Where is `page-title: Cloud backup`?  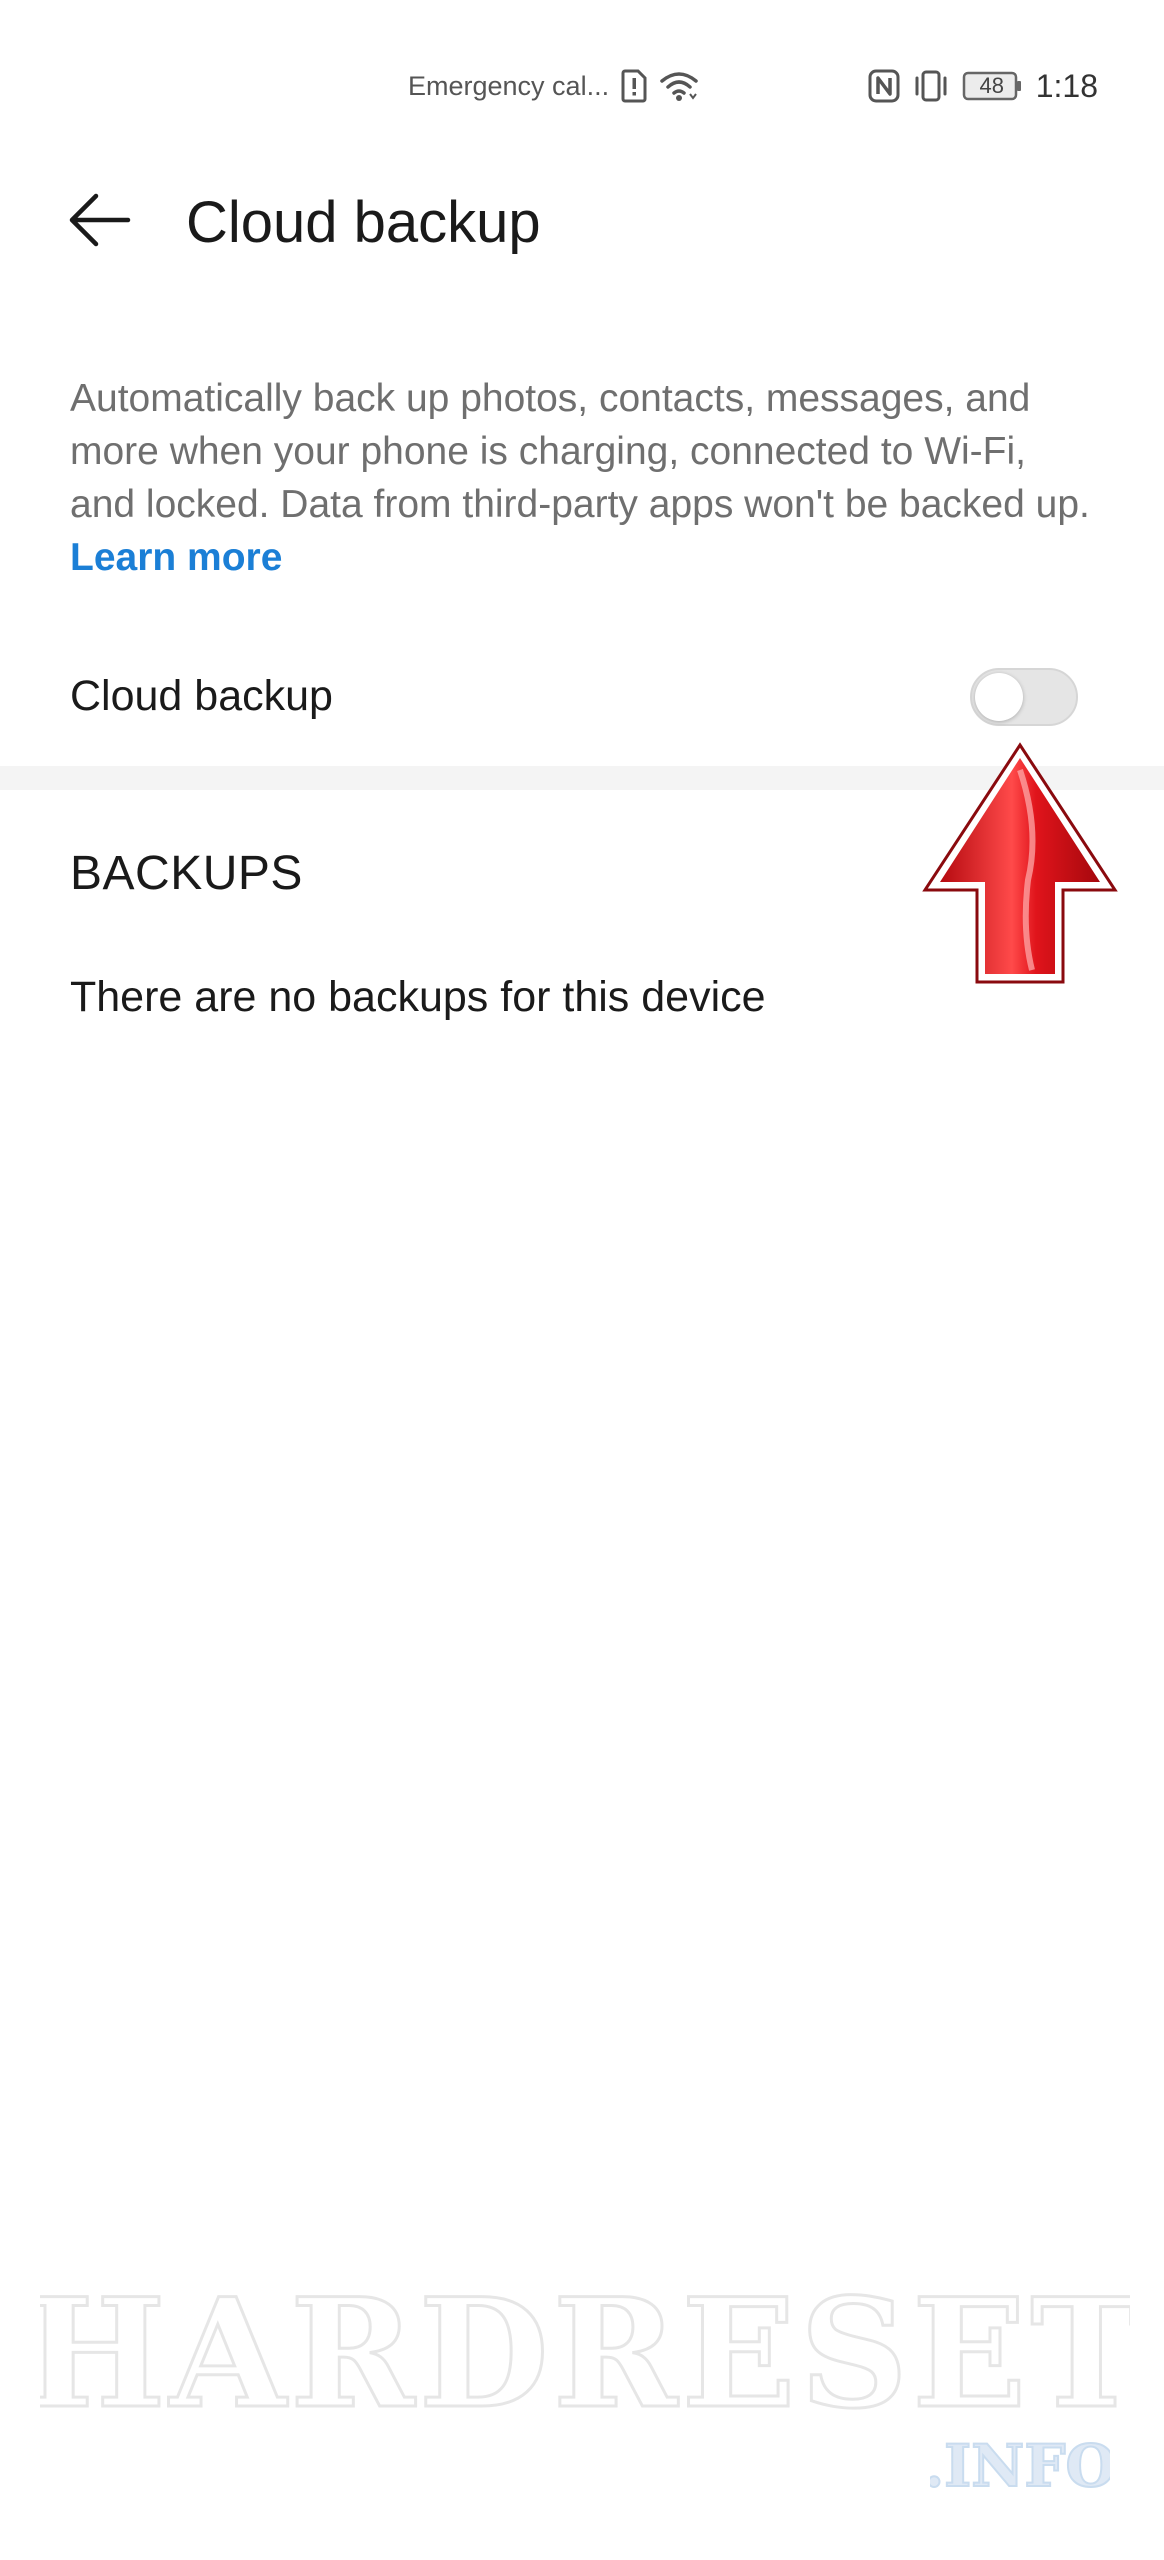 page-title: Cloud backup is located at coordinates (363, 222).